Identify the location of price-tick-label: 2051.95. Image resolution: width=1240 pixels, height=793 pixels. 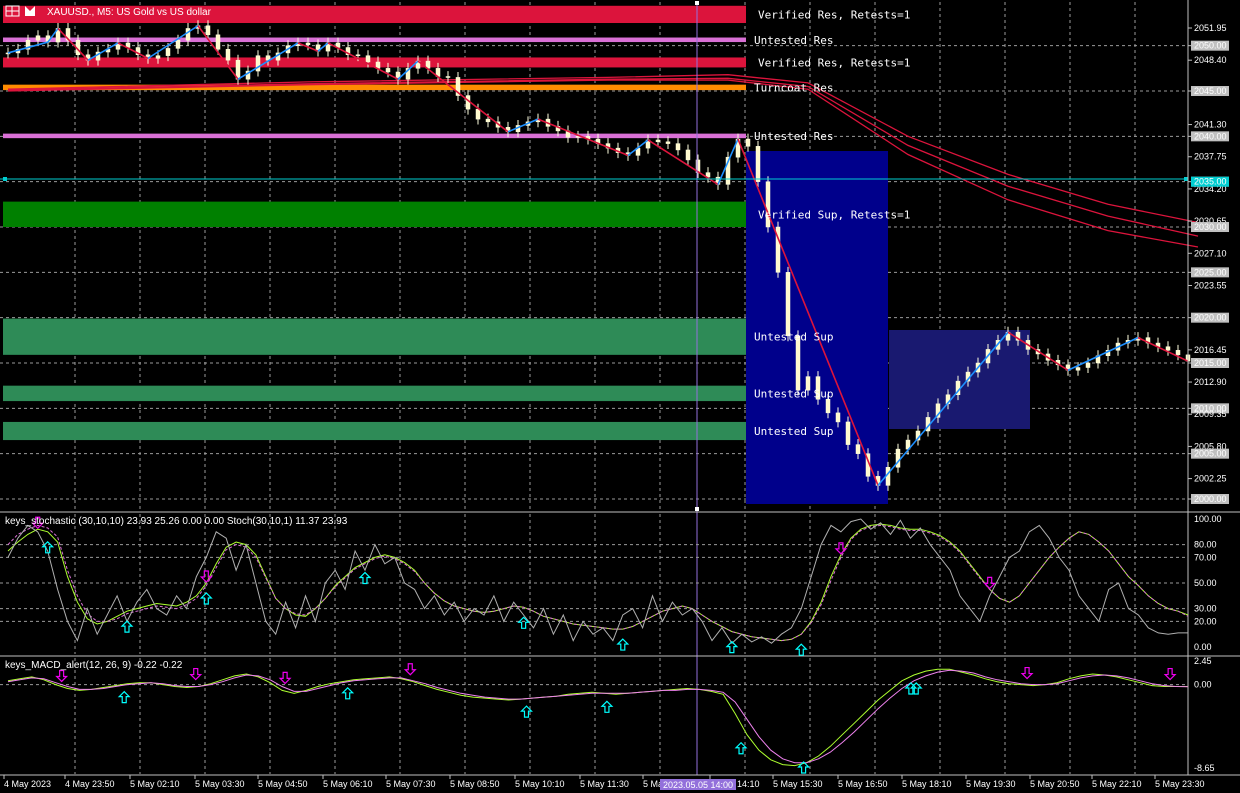
(1210, 28).